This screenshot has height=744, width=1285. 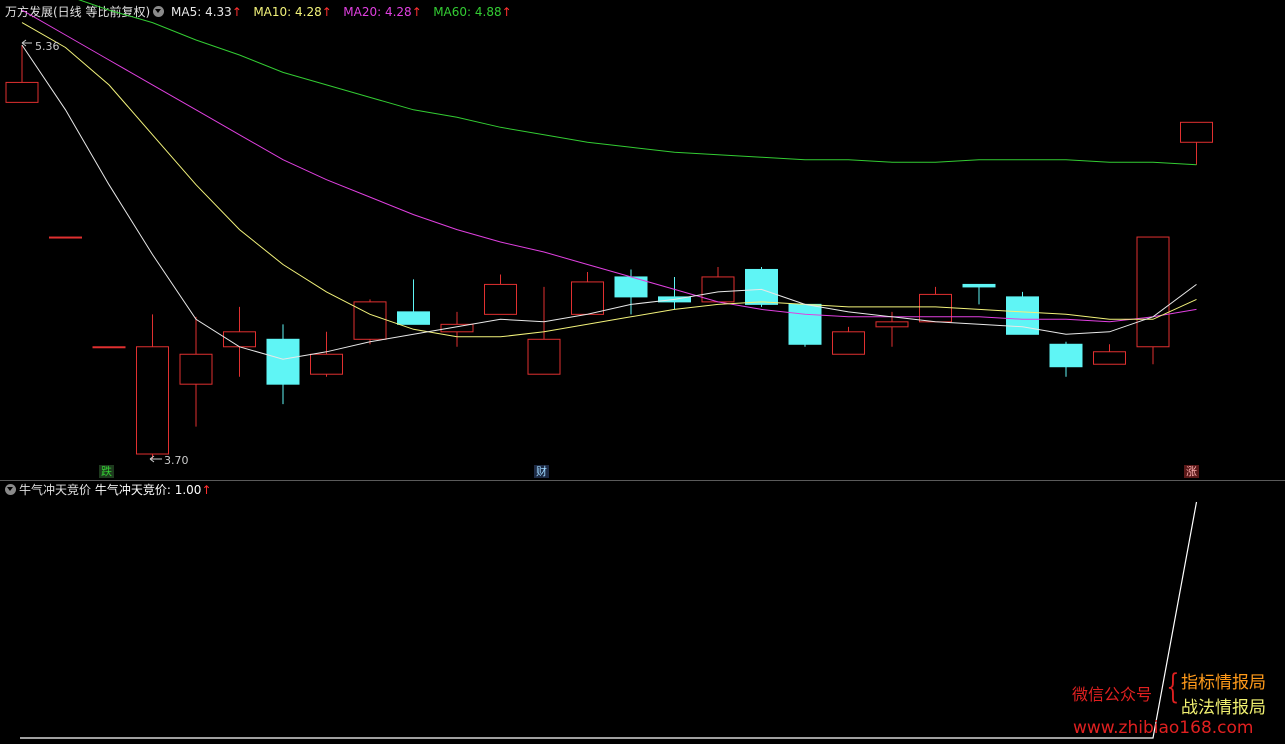 I want to click on watermark-url: www.zhibiao168.com, so click(x=1163, y=728).